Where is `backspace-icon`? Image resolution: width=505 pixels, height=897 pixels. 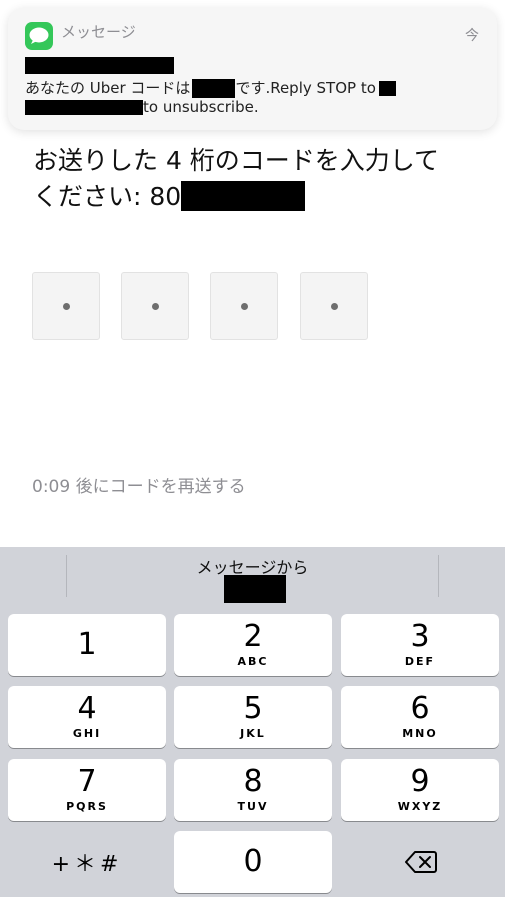 backspace-icon is located at coordinates (421, 862).